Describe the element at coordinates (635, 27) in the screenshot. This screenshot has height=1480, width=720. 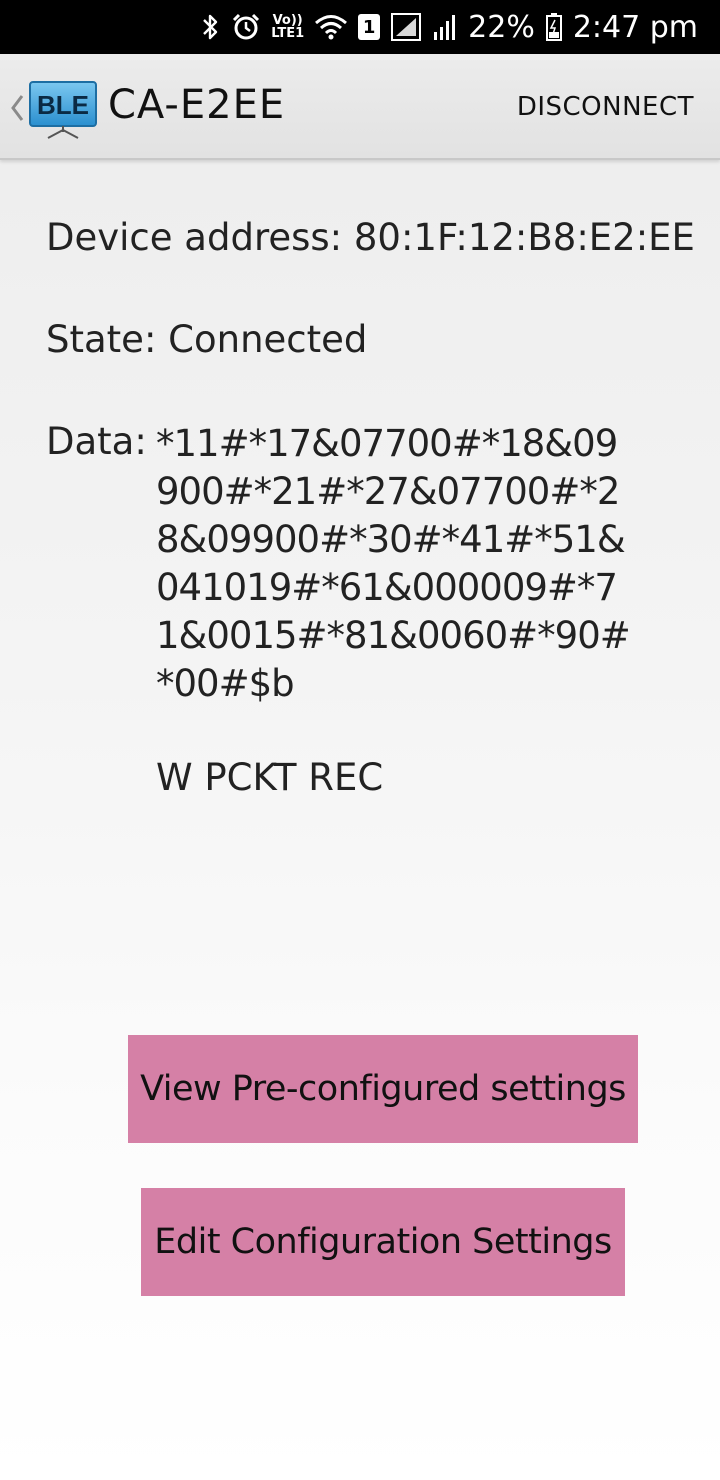
I see `clock: 2:47 pm` at that location.